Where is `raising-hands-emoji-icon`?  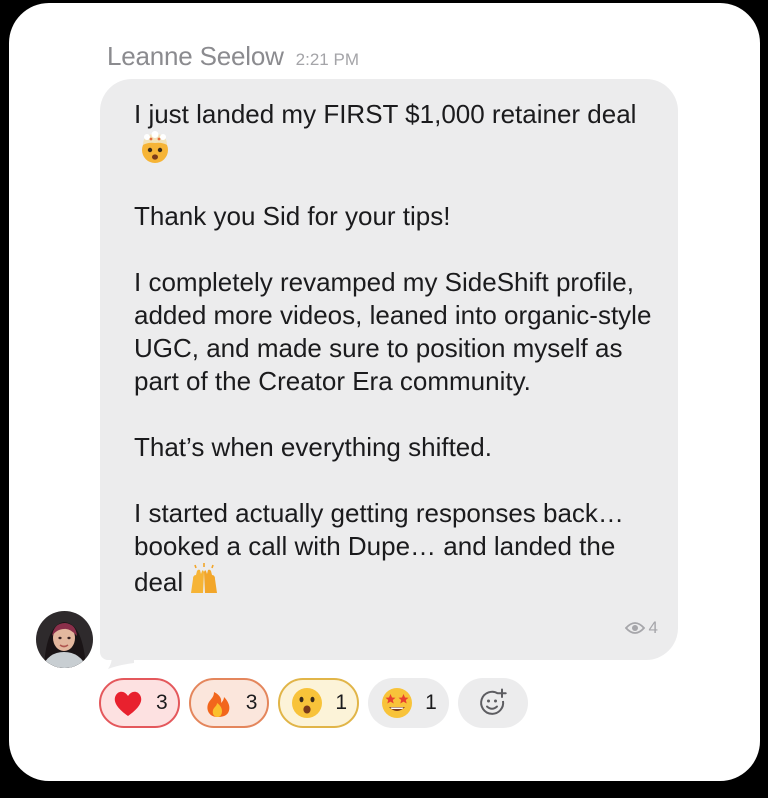 raising-hands-emoji-icon is located at coordinates (204, 578).